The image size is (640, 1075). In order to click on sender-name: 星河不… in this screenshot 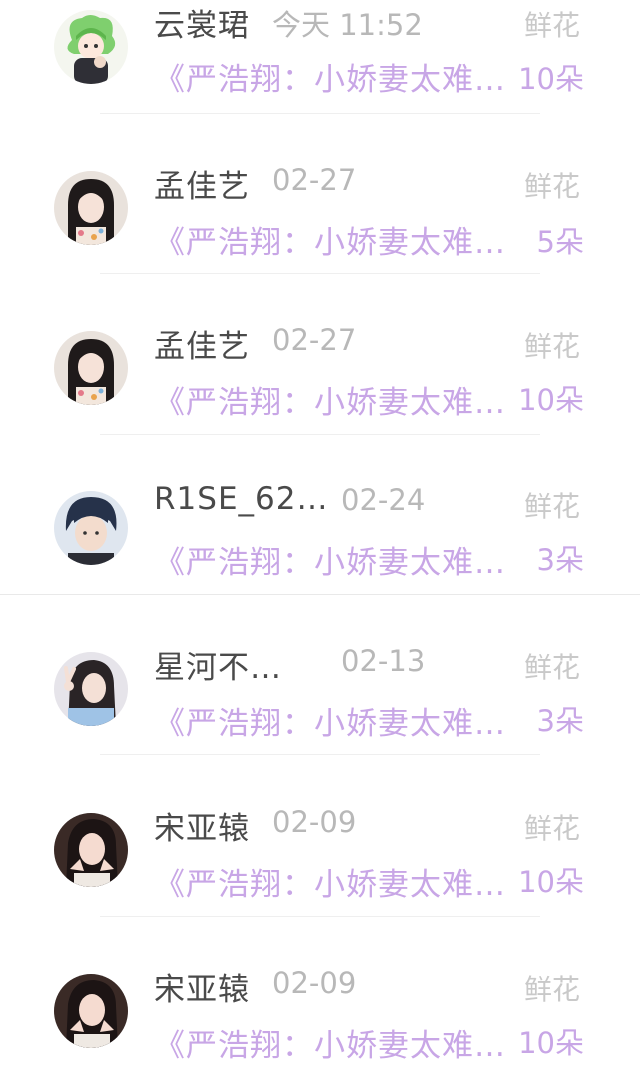, I will do `click(218, 668)`.